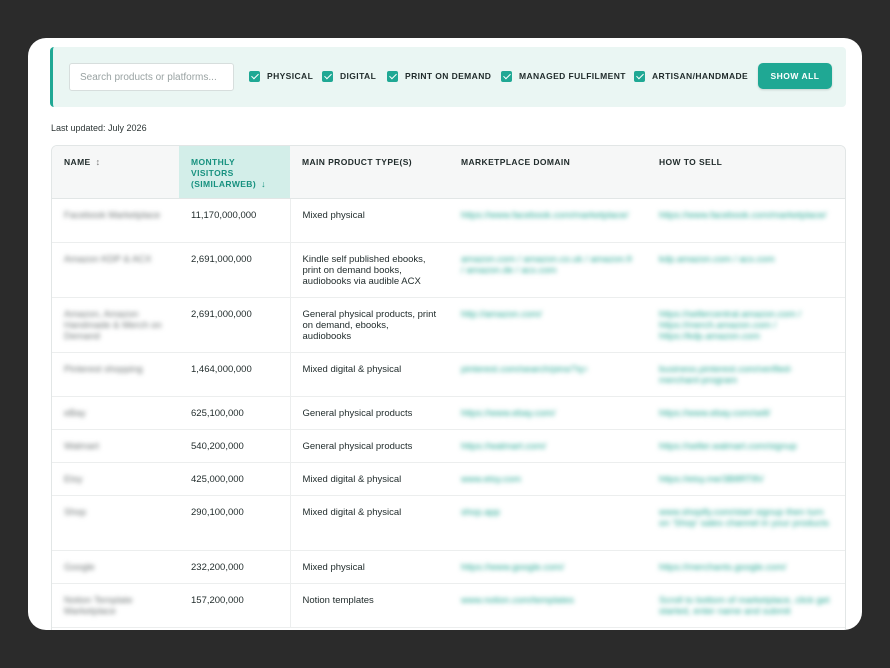 The height and width of the screenshot is (668, 890). I want to click on platform-name: Google, so click(79, 567).